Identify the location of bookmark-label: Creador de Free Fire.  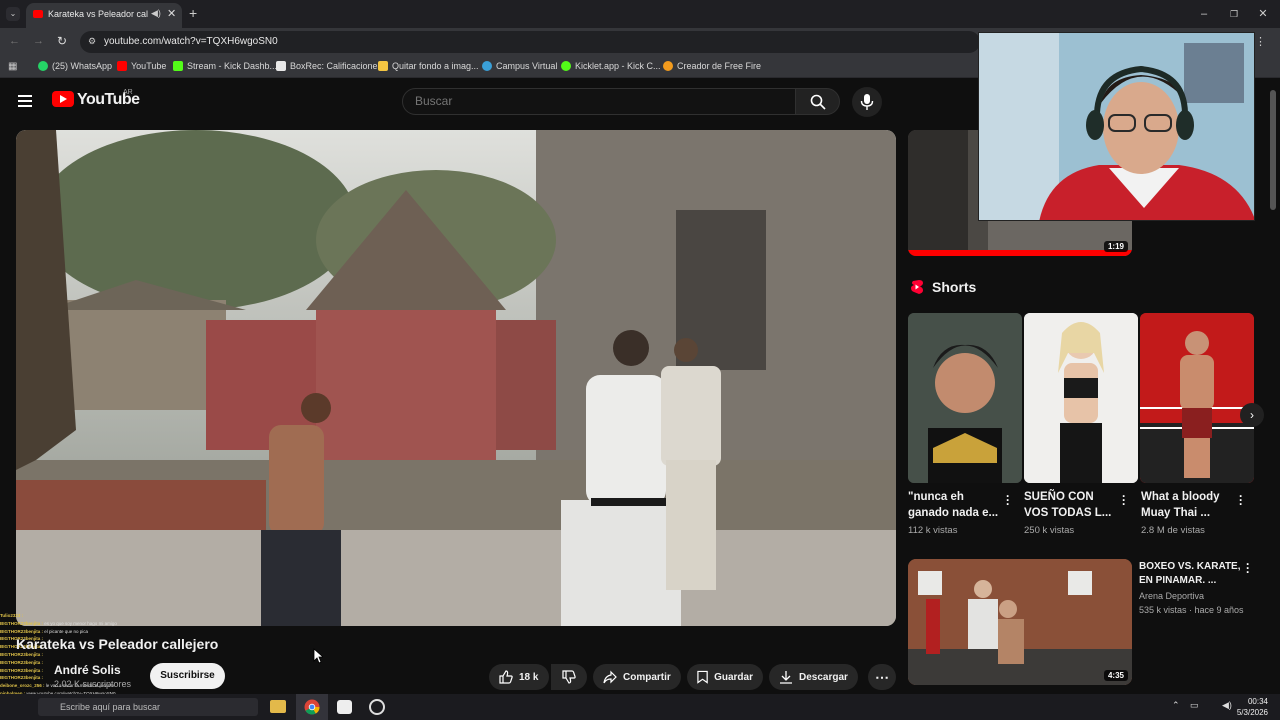
(719, 66).